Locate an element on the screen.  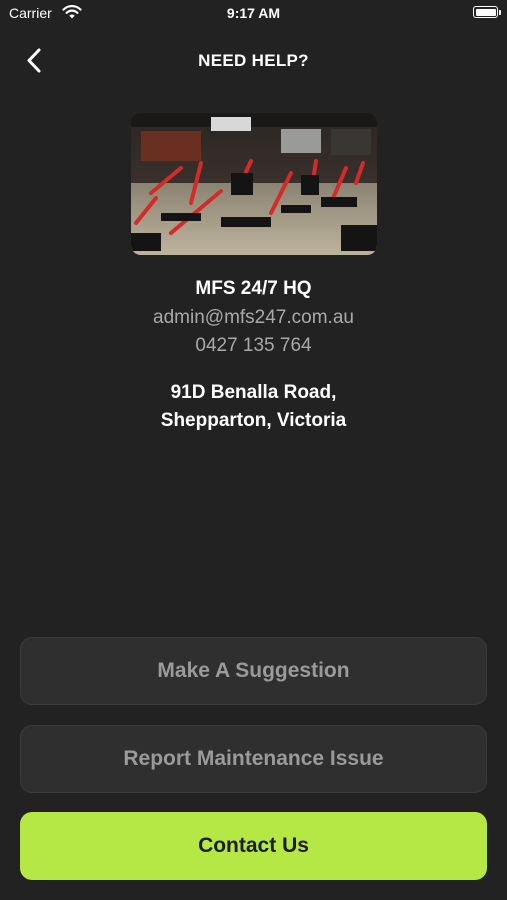
gym-photo is located at coordinates (254, 184).